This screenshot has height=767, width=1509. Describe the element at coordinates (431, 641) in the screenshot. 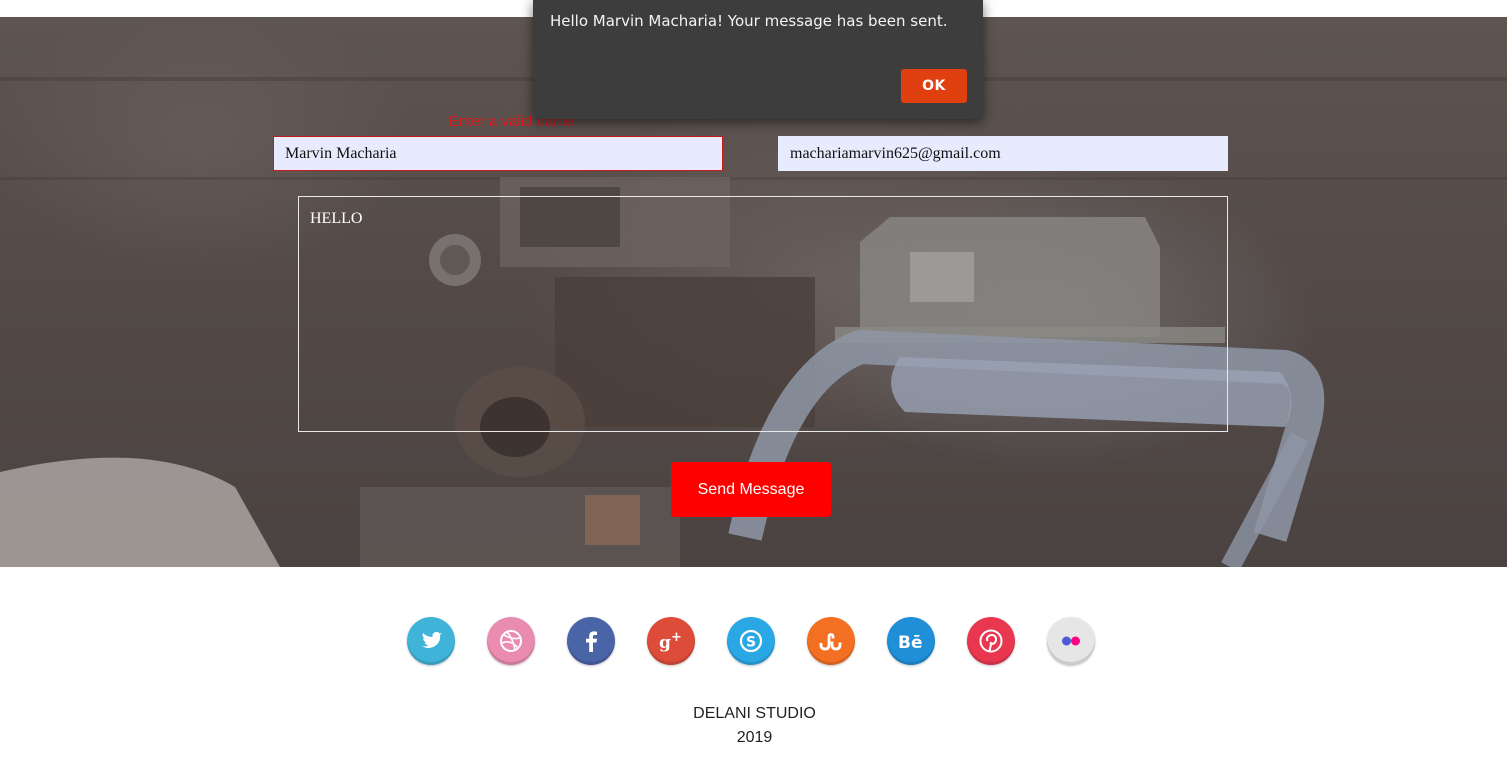

I see `twitter-icon` at that location.